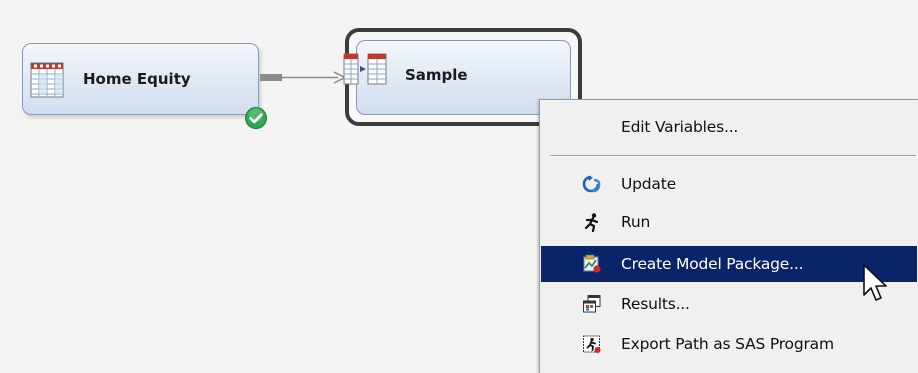  I want to click on home-equity-node: Home Equity, so click(140, 79).